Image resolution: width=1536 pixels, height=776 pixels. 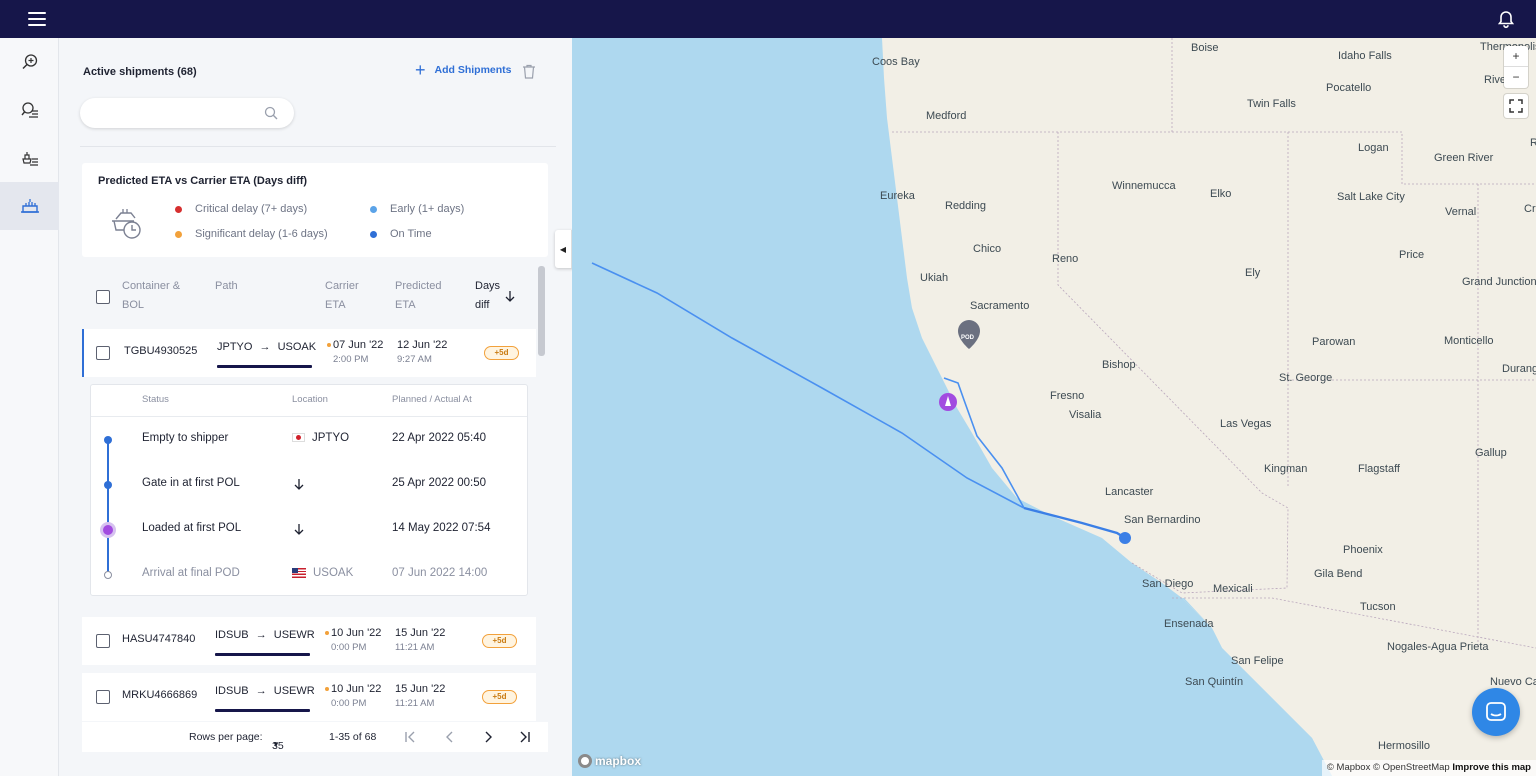 I want to click on city-label: Lancaster, so click(x=1129, y=492).